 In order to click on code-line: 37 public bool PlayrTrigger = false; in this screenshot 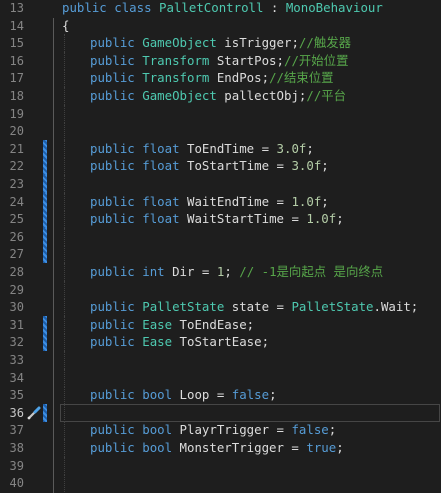, I will do `click(220, 430)`.